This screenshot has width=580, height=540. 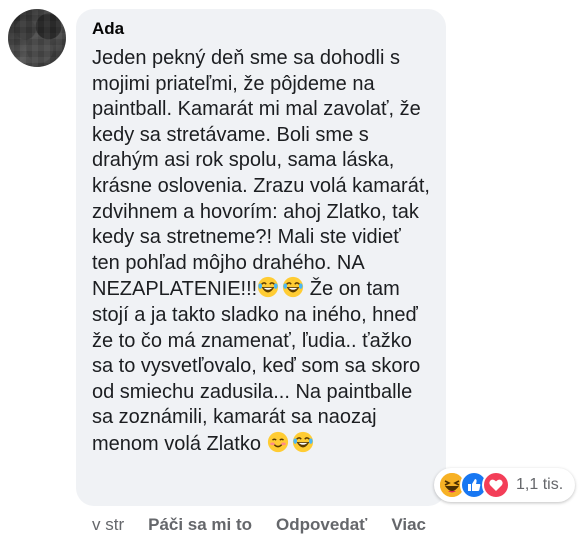 I want to click on comment-timestamp: v str, so click(x=108, y=525).